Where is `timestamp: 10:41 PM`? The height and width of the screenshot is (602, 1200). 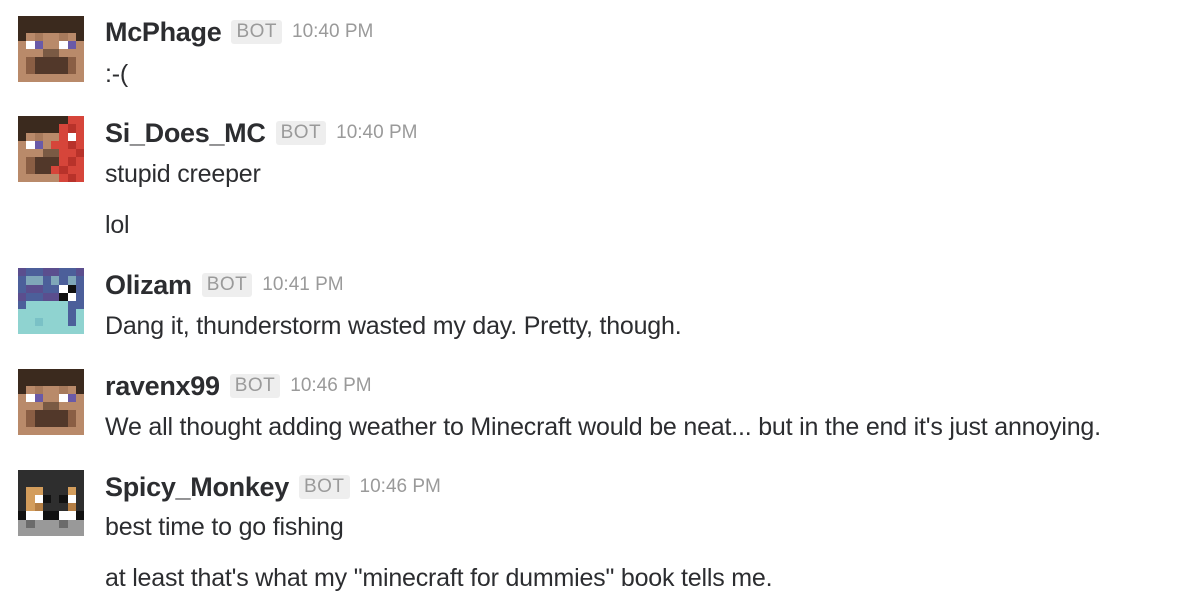 timestamp: 10:41 PM is located at coordinates (302, 285).